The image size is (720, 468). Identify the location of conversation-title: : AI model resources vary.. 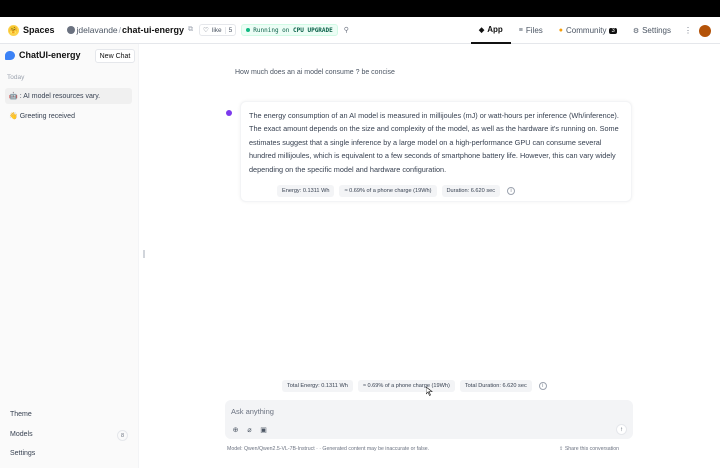
(60, 96).